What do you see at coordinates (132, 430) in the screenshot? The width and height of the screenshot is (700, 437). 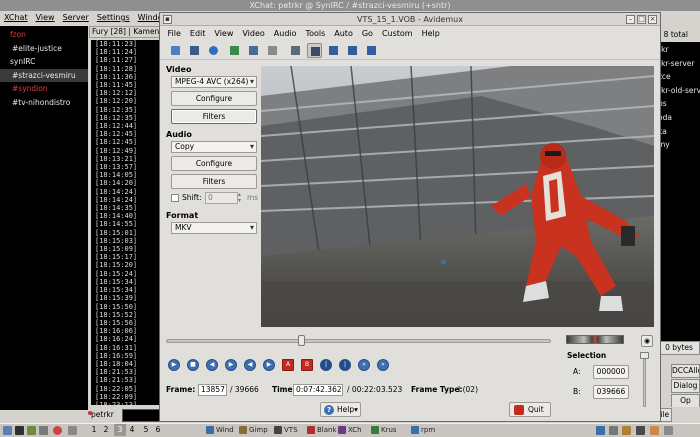 I see `workspace-button: 4` at bounding box center [132, 430].